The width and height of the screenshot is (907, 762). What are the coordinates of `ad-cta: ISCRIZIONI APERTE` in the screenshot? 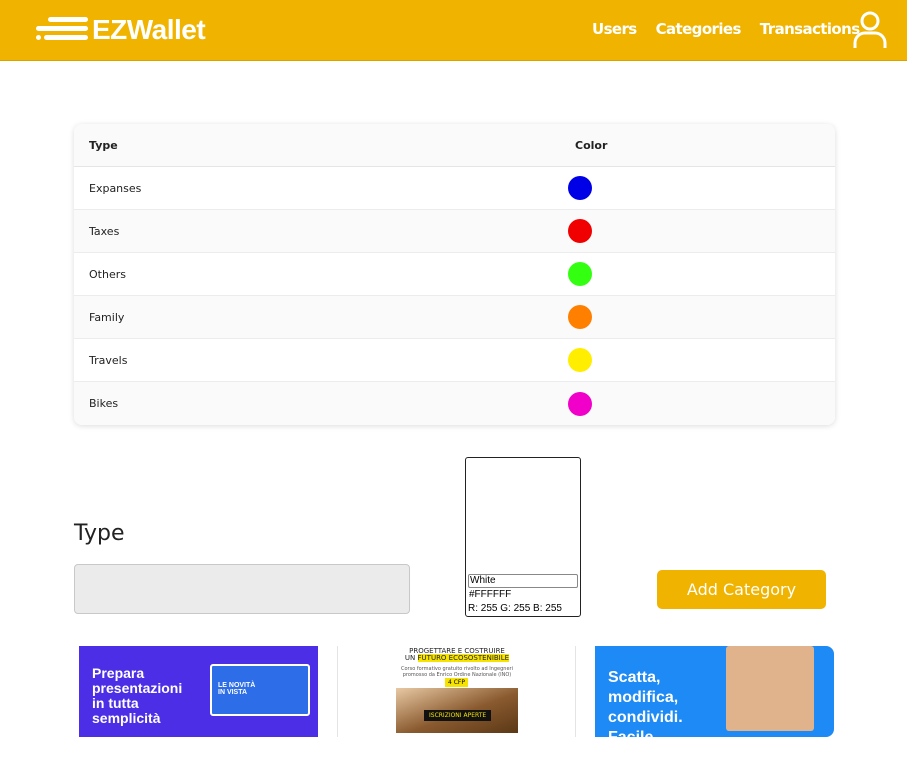 It's located at (458, 715).